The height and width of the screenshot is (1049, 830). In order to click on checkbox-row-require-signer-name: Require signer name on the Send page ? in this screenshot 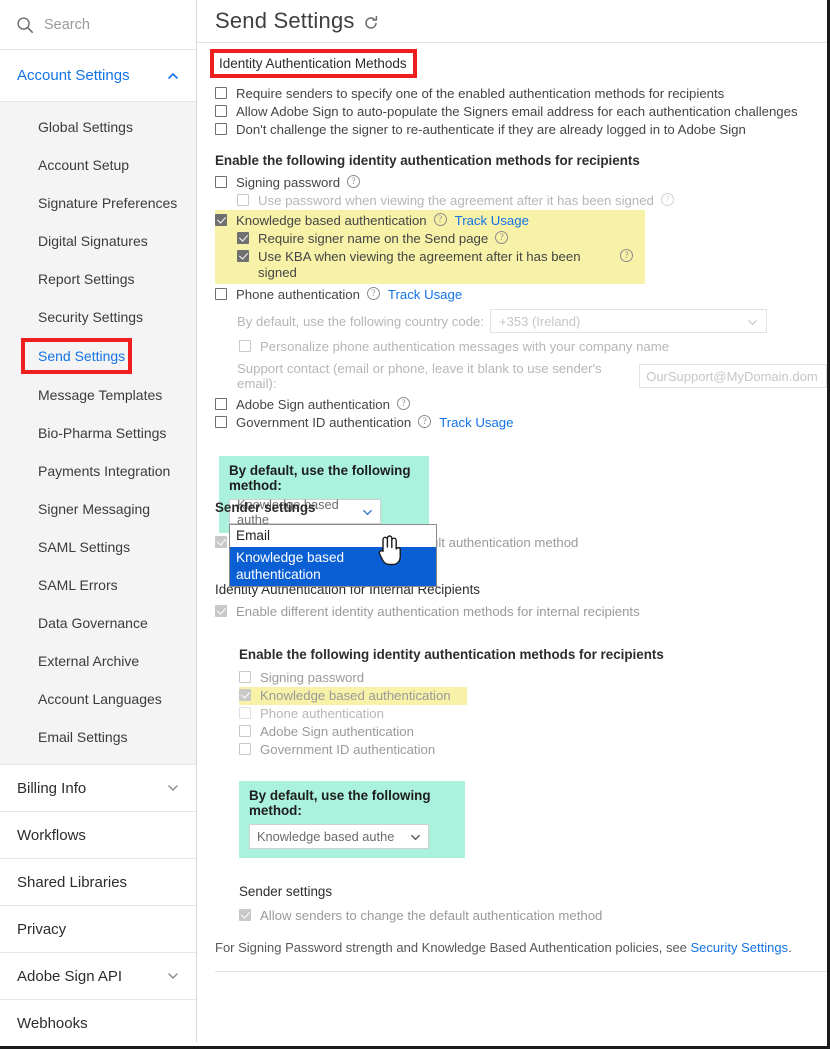, I will do `click(437, 239)`.